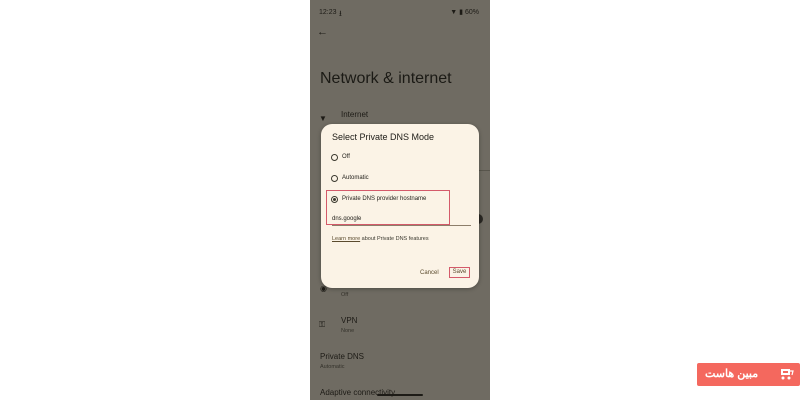 This screenshot has height=400, width=800. Describe the element at coordinates (401, 221) in the screenshot. I see `hostname-input: dns.google` at that location.